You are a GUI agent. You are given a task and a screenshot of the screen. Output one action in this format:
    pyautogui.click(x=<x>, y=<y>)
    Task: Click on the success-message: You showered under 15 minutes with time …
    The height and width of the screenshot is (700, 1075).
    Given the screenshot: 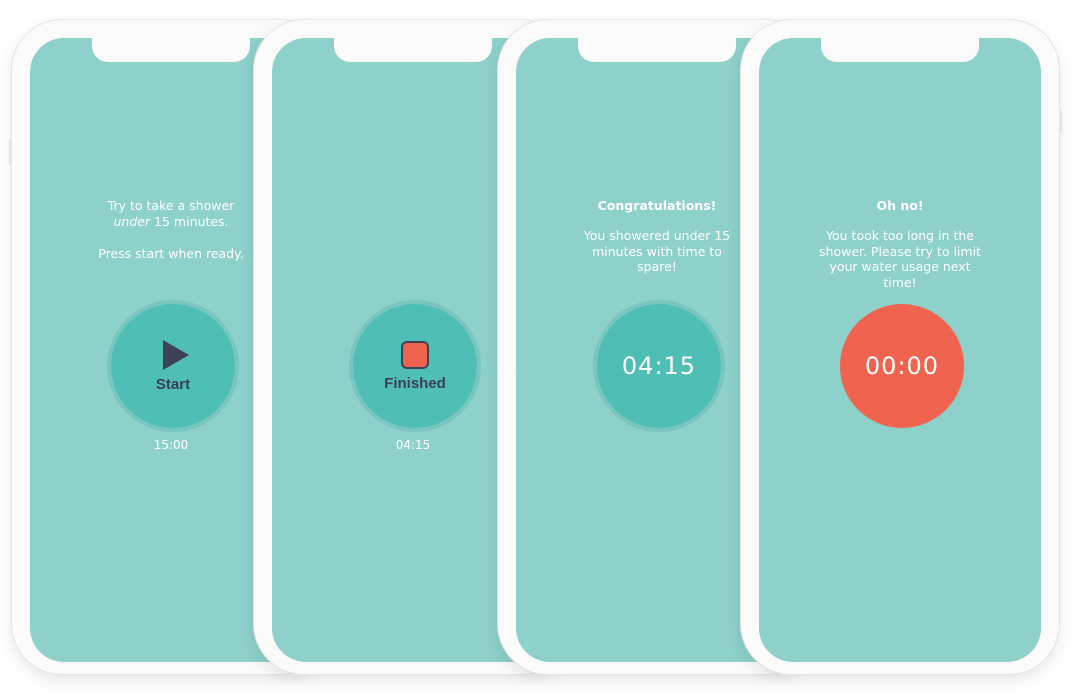 What is the action you would take?
    pyautogui.click(x=657, y=251)
    